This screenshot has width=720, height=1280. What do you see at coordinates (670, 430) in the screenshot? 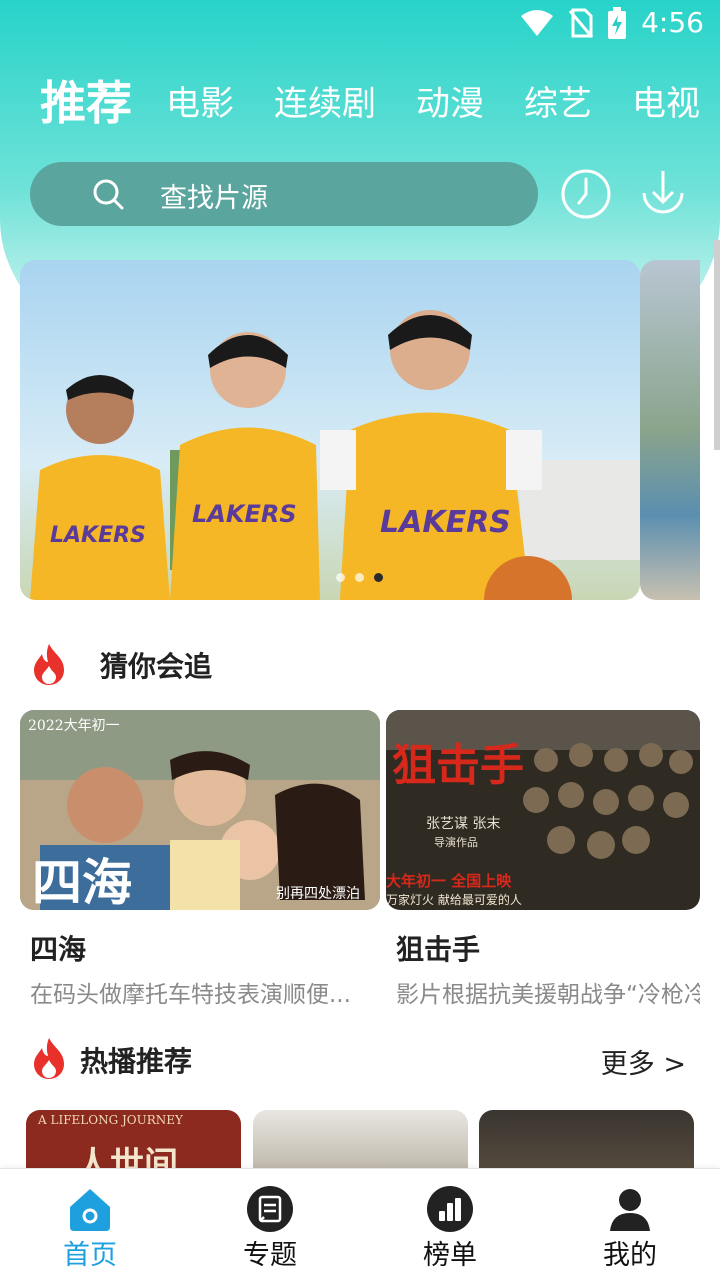
I see `banner-next-slide` at bounding box center [670, 430].